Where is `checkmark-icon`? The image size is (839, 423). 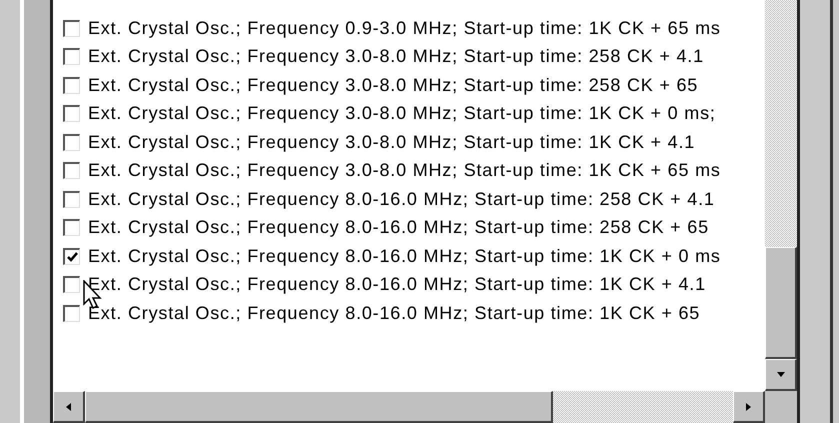
checkmark-icon is located at coordinates (72, 257).